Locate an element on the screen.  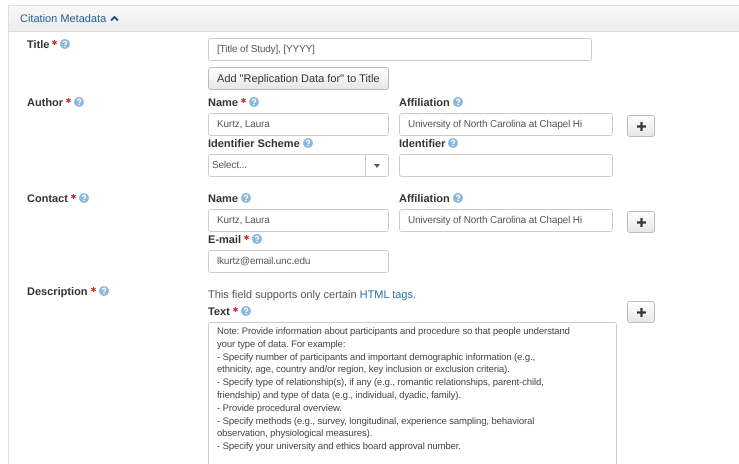
field-label: Description is located at coordinates (57, 292).